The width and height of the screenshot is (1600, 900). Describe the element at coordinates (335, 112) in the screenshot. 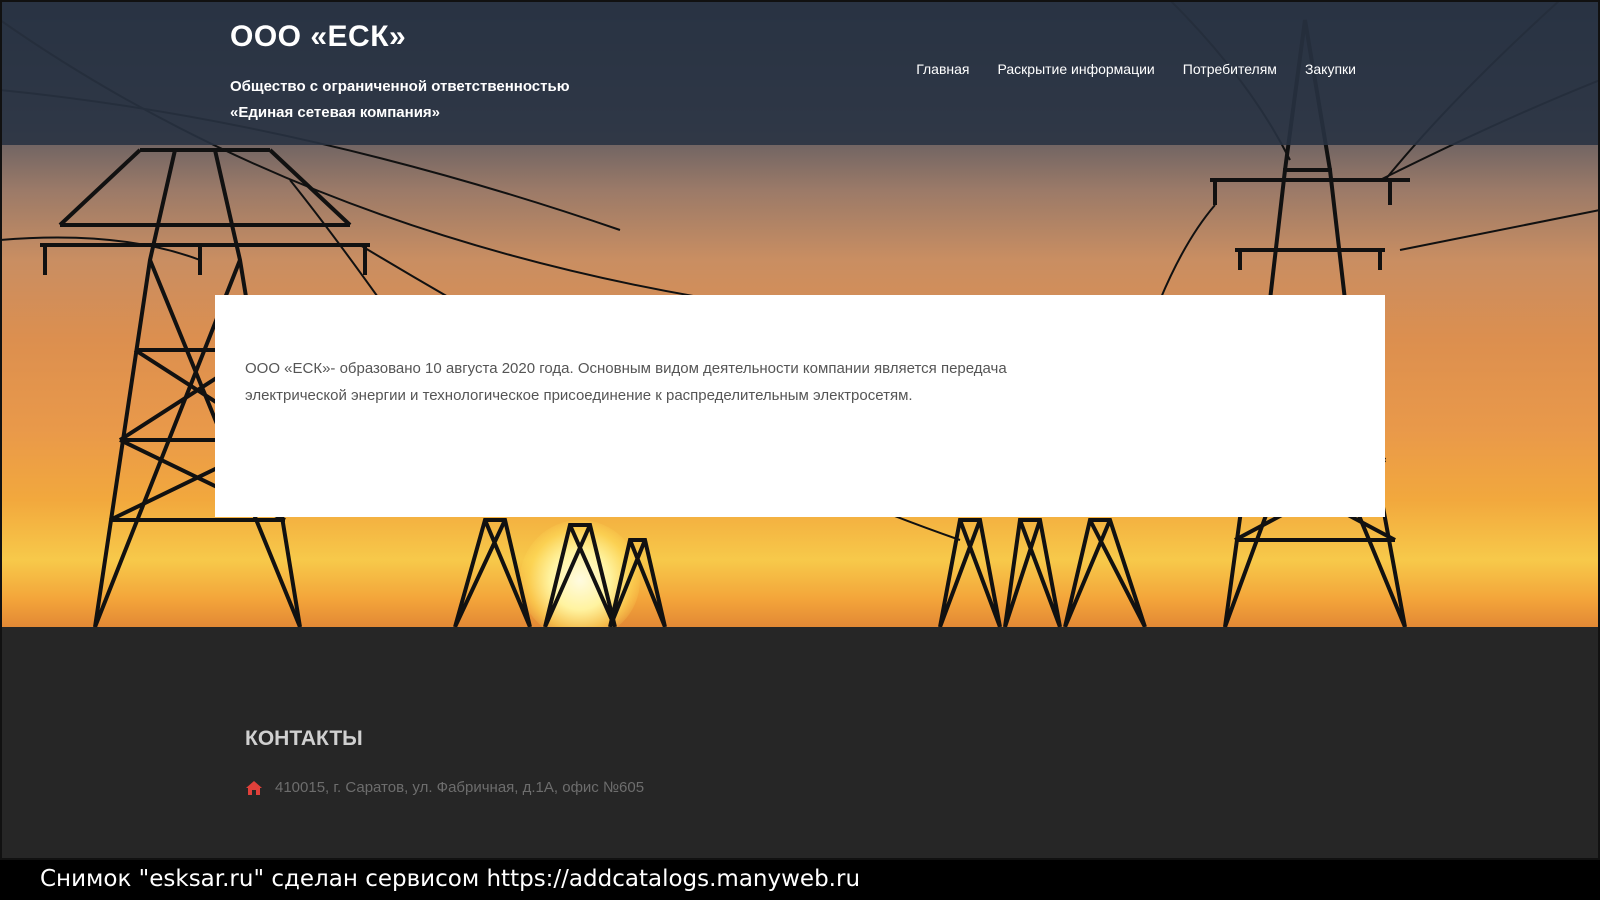

I see `site-description-line2: «Единая сетевая компания»` at that location.